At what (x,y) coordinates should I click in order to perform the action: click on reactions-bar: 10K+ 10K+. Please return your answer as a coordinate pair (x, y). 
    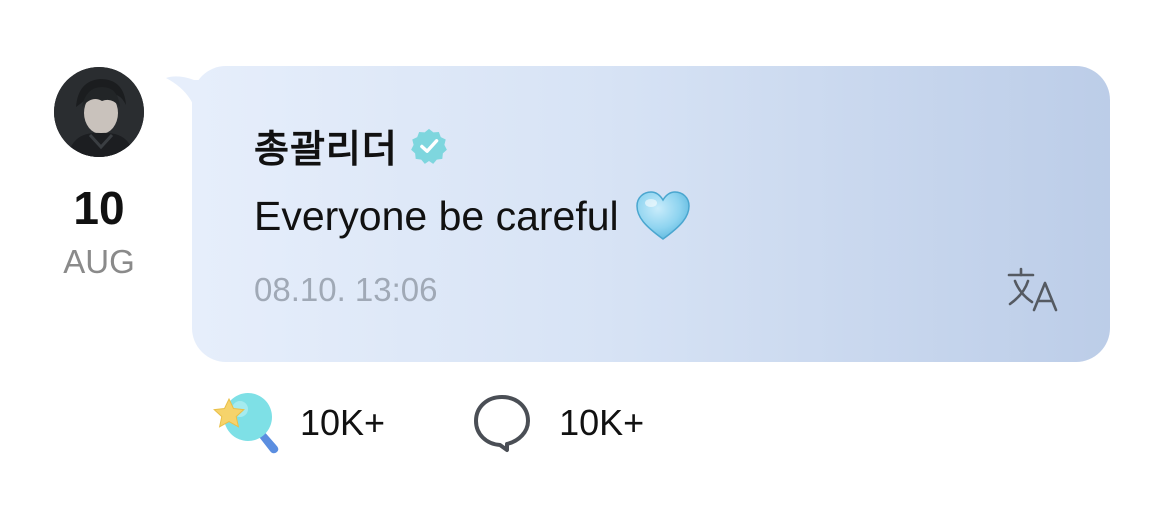
    Looking at the image, I should click on (424, 423).